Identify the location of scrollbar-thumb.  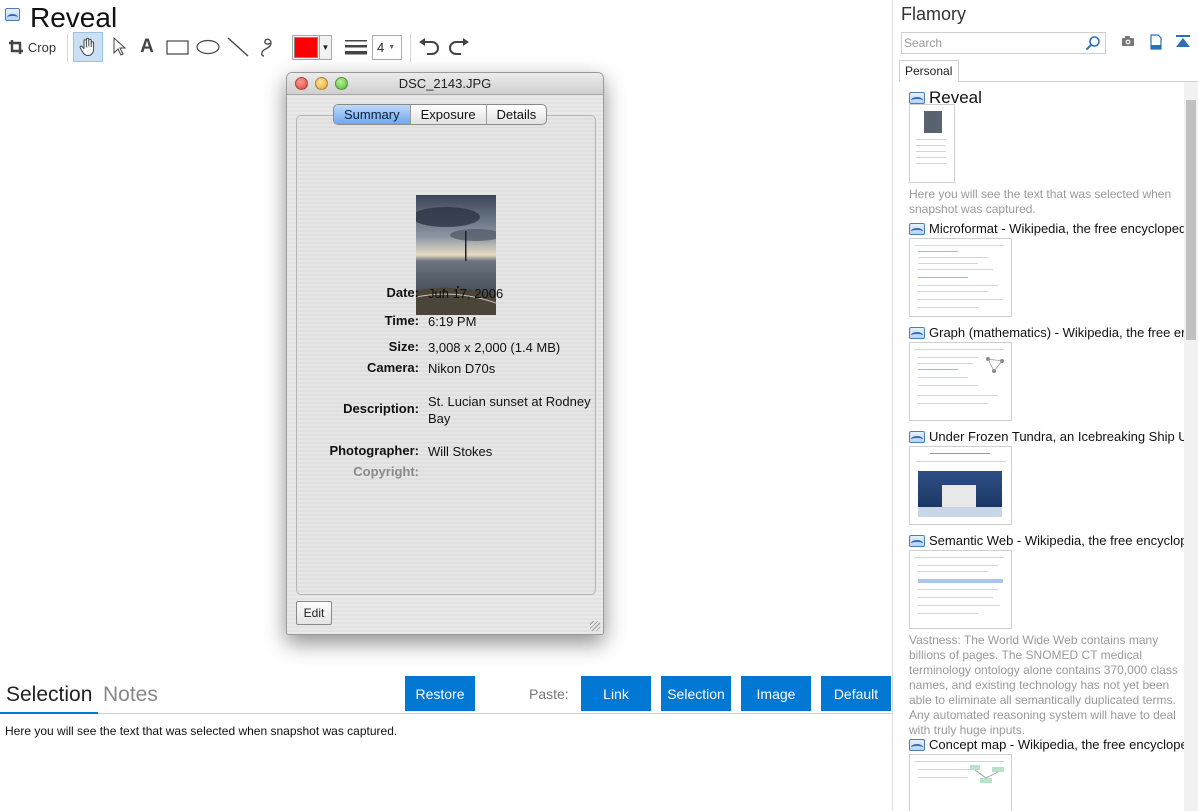
(1191, 220).